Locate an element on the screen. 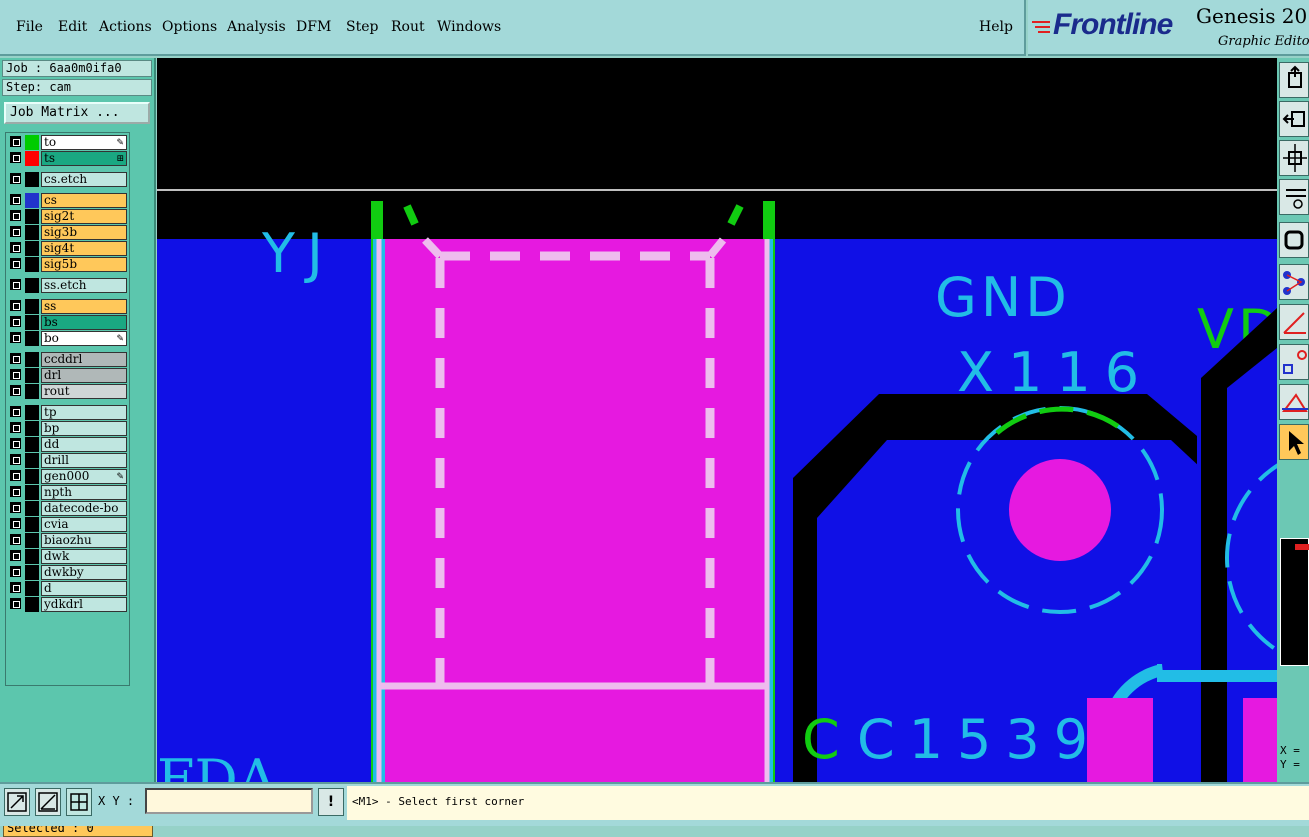  menu-options: Options is located at coordinates (189, 27).